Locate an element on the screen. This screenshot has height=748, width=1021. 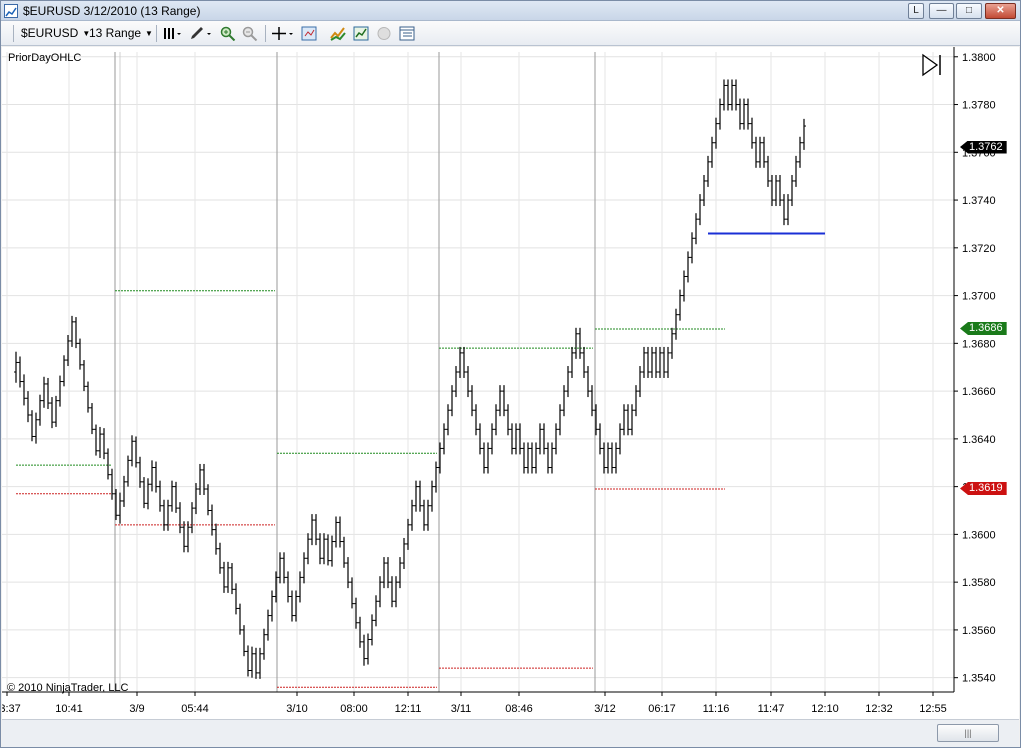
instrument-selector: $EURUSD ▼ is located at coordinates (55, 33).